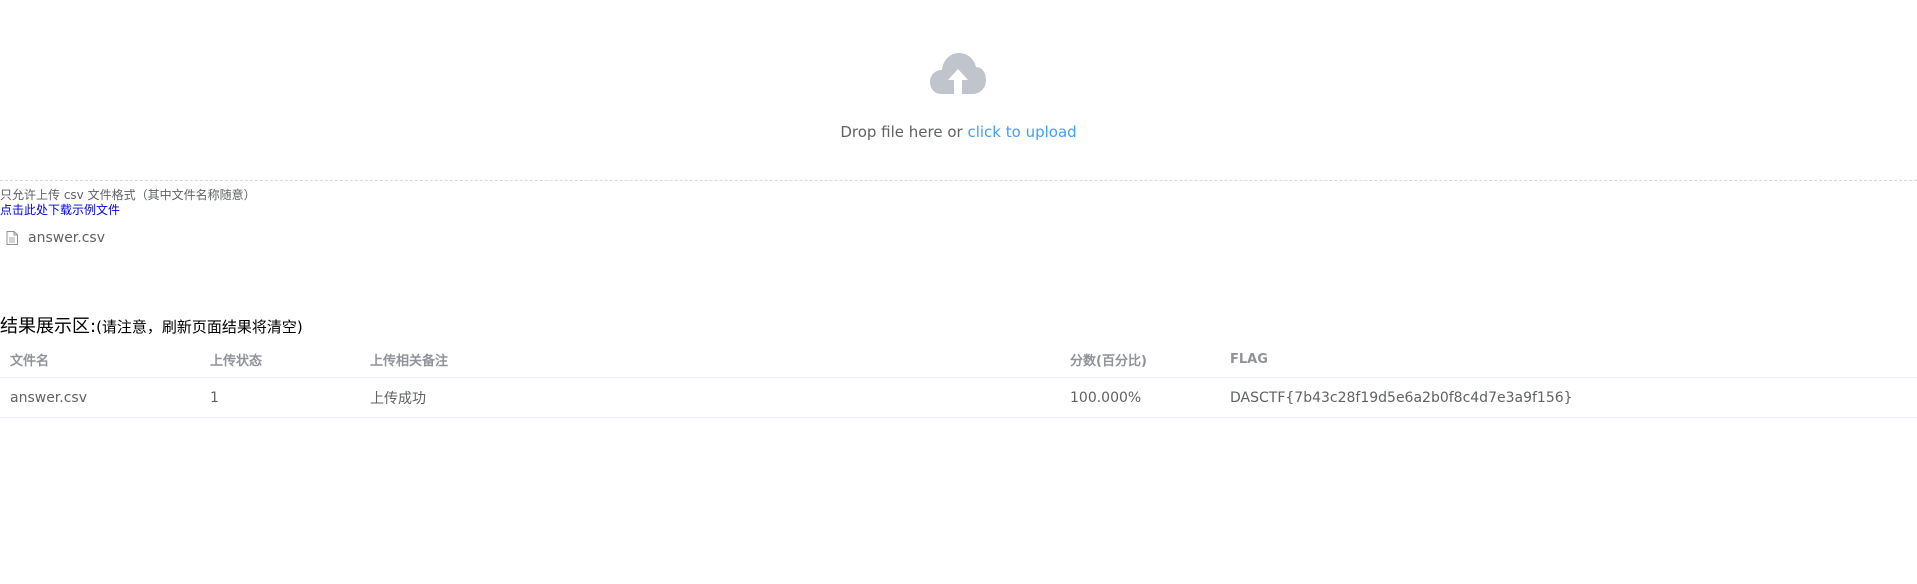 This screenshot has width=1917, height=584. What do you see at coordinates (1108, 359) in the screenshot?
I see `column-header-score: 分数(百分比)` at bounding box center [1108, 359].